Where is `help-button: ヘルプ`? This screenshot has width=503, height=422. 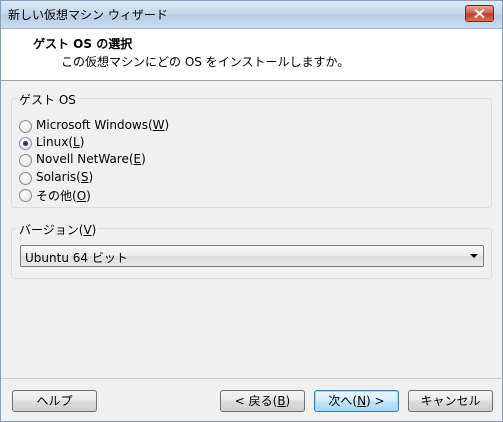 help-button: ヘルプ is located at coordinates (54, 401).